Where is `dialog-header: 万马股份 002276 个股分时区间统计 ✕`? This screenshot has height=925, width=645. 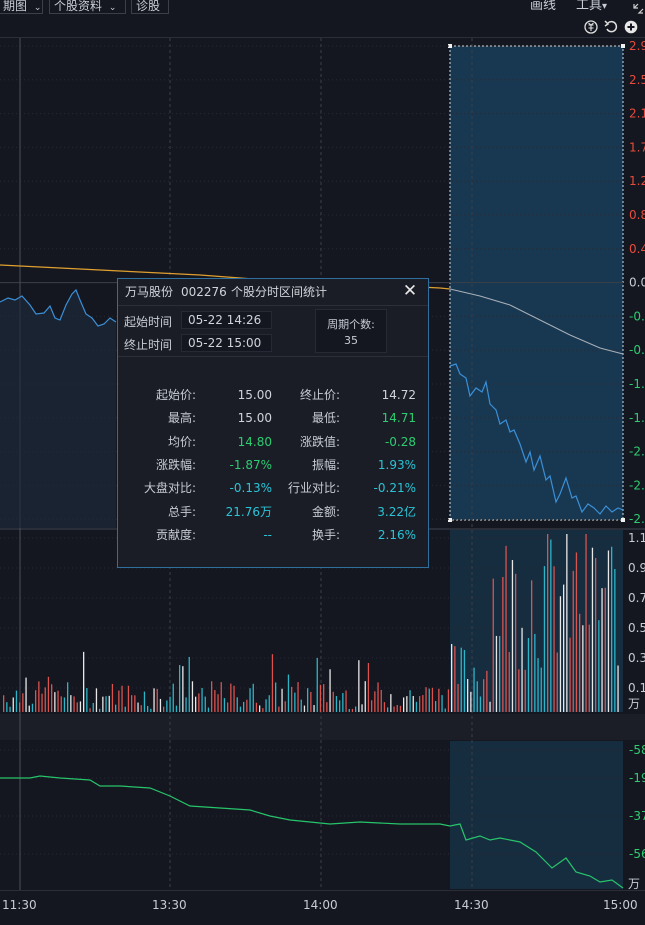 dialog-header: 万马股份 002276 个股分时区间统计 ✕ is located at coordinates (273, 292).